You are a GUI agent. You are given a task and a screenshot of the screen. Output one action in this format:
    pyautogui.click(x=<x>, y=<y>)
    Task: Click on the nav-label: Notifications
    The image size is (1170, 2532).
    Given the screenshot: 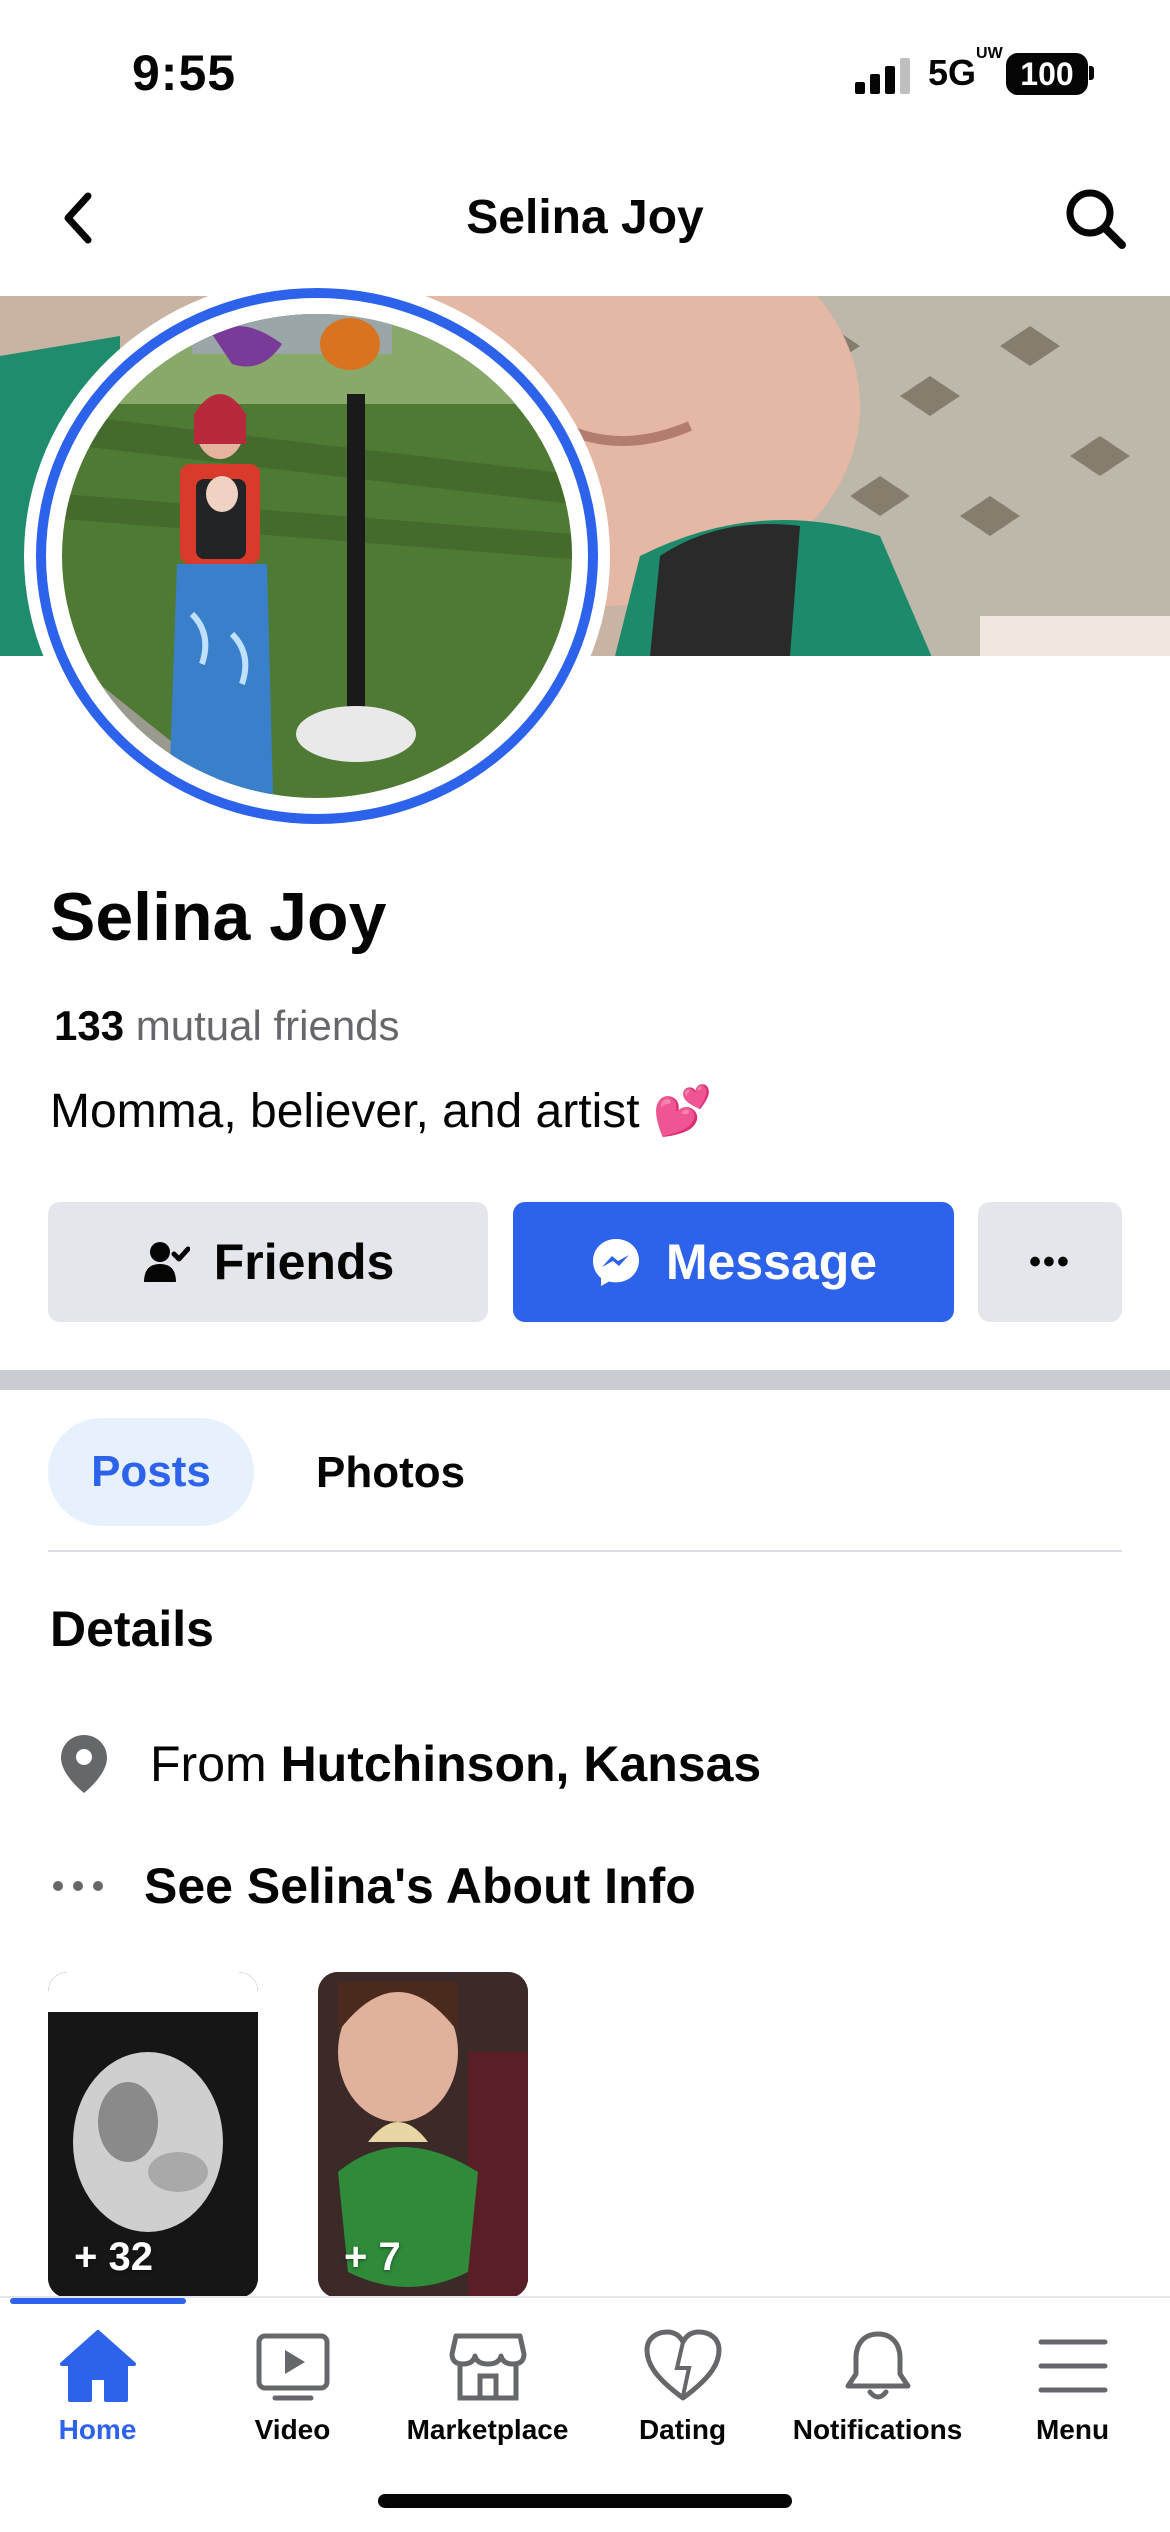 What is the action you would take?
    pyautogui.click(x=877, y=2429)
    